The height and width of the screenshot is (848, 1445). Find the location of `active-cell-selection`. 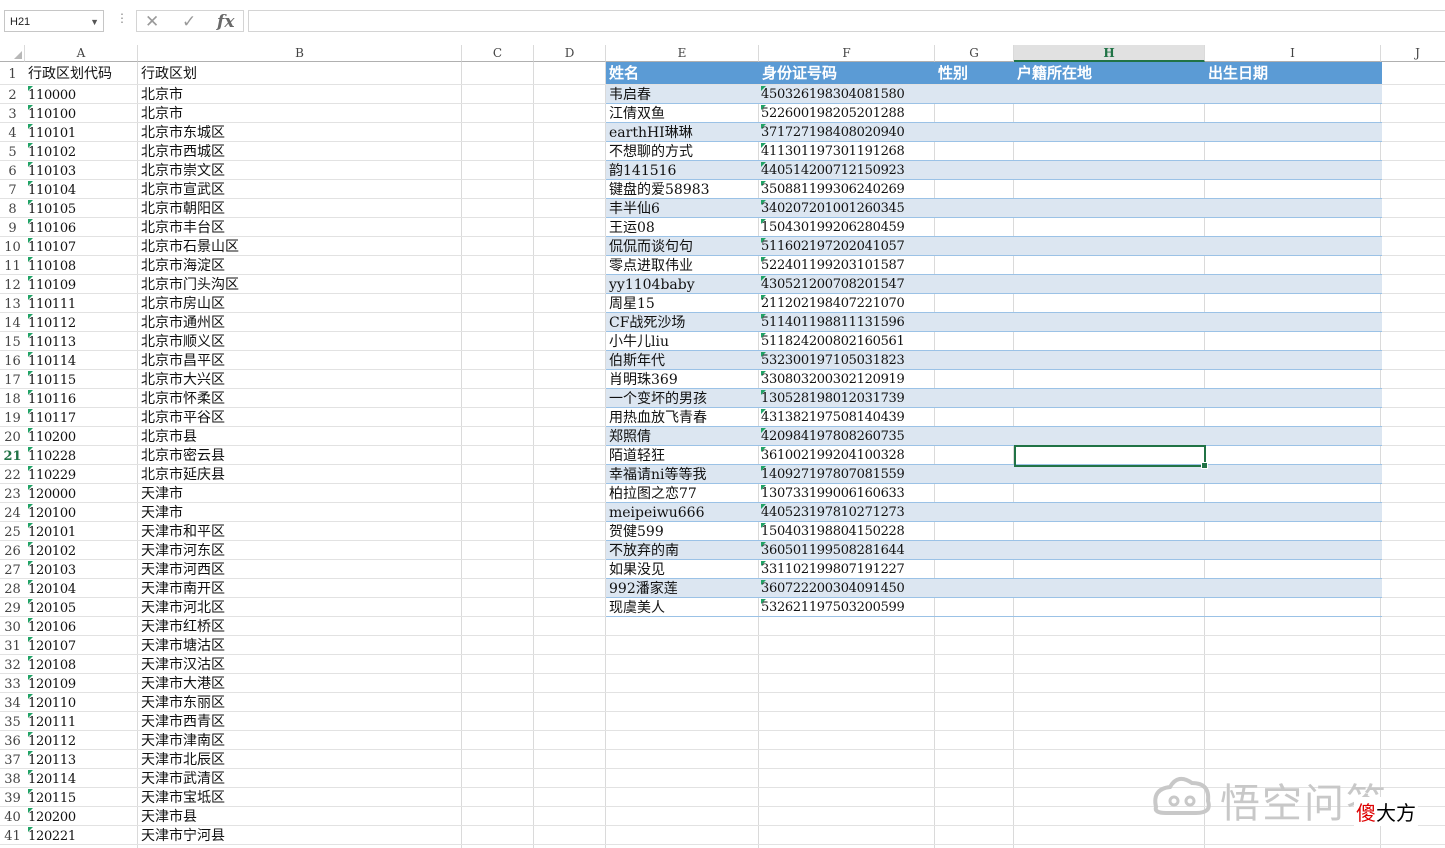

active-cell-selection is located at coordinates (1111, 457).